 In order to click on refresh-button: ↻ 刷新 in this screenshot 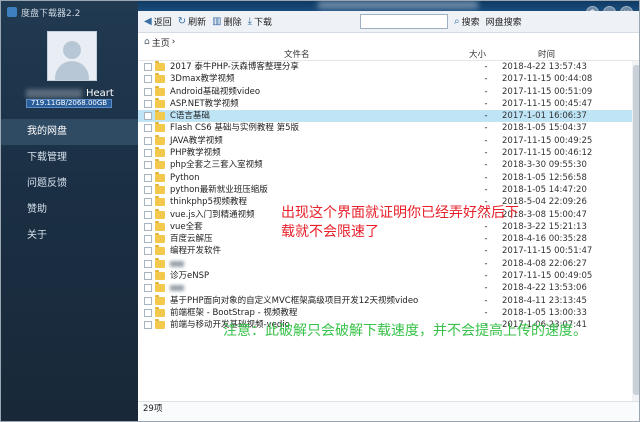, I will do `click(192, 21)`.